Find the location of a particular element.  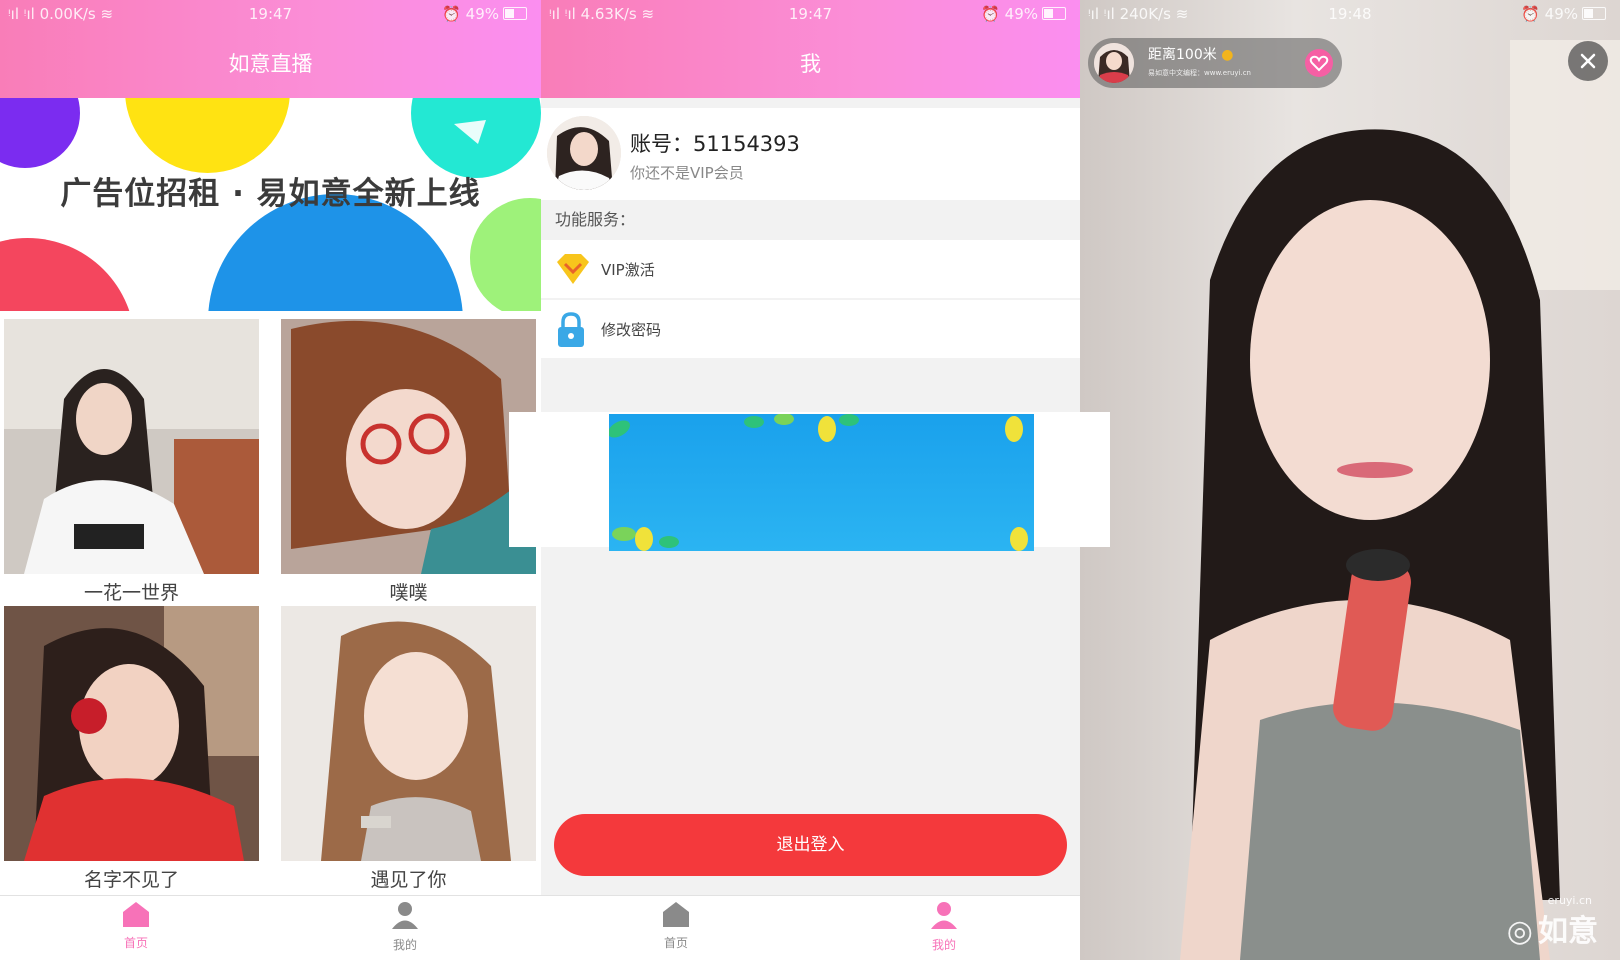

account-number: 账号：51154393 is located at coordinates (715, 144).